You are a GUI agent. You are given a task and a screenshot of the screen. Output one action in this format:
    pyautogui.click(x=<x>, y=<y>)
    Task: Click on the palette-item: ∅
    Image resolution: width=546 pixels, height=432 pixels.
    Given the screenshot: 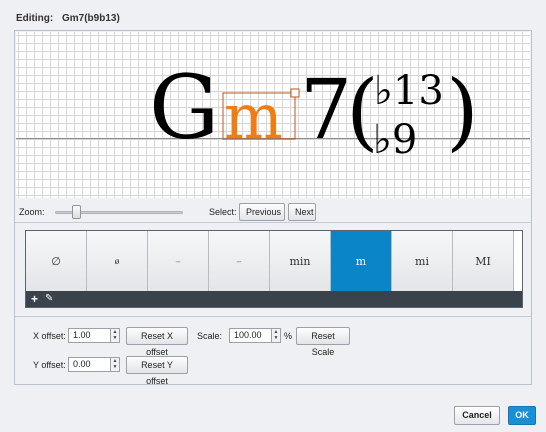 What is the action you would take?
    pyautogui.click(x=56, y=261)
    